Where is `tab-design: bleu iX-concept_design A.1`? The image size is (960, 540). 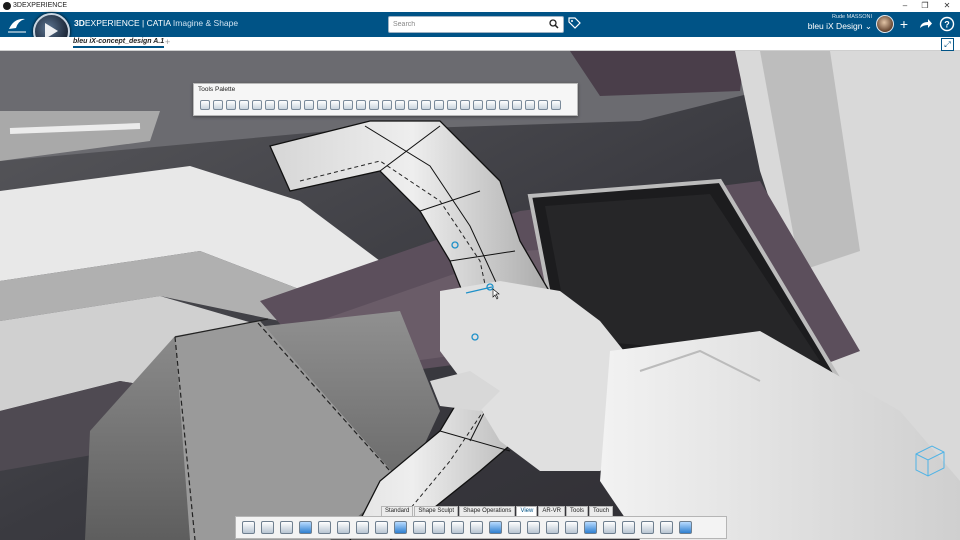 tab-design: bleu iX-concept_design A.1 is located at coordinates (119, 43).